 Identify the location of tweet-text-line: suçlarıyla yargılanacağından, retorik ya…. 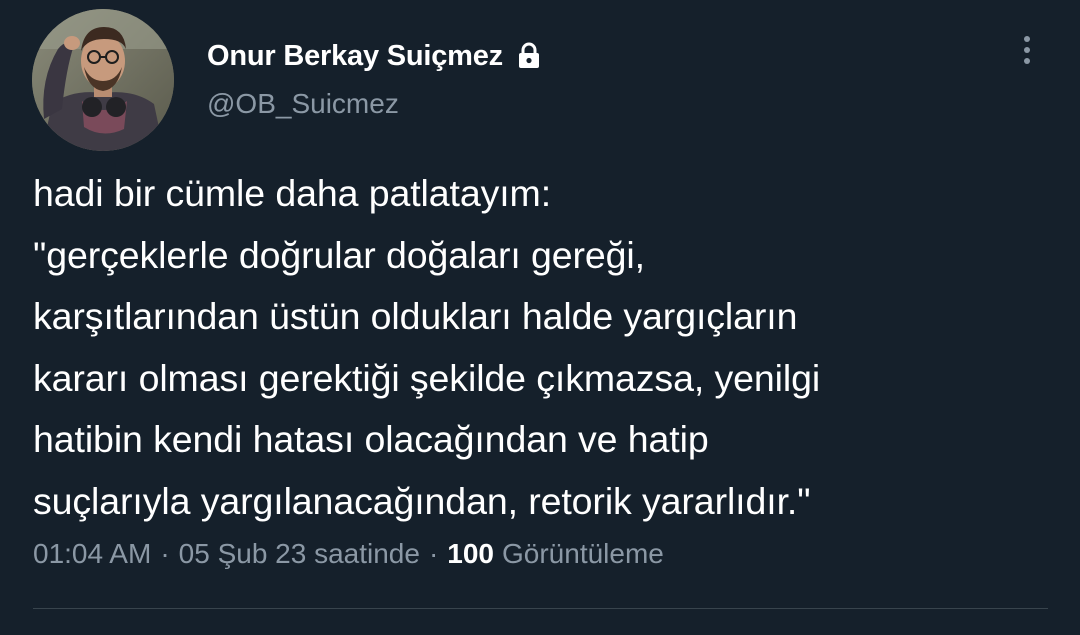
(422, 500).